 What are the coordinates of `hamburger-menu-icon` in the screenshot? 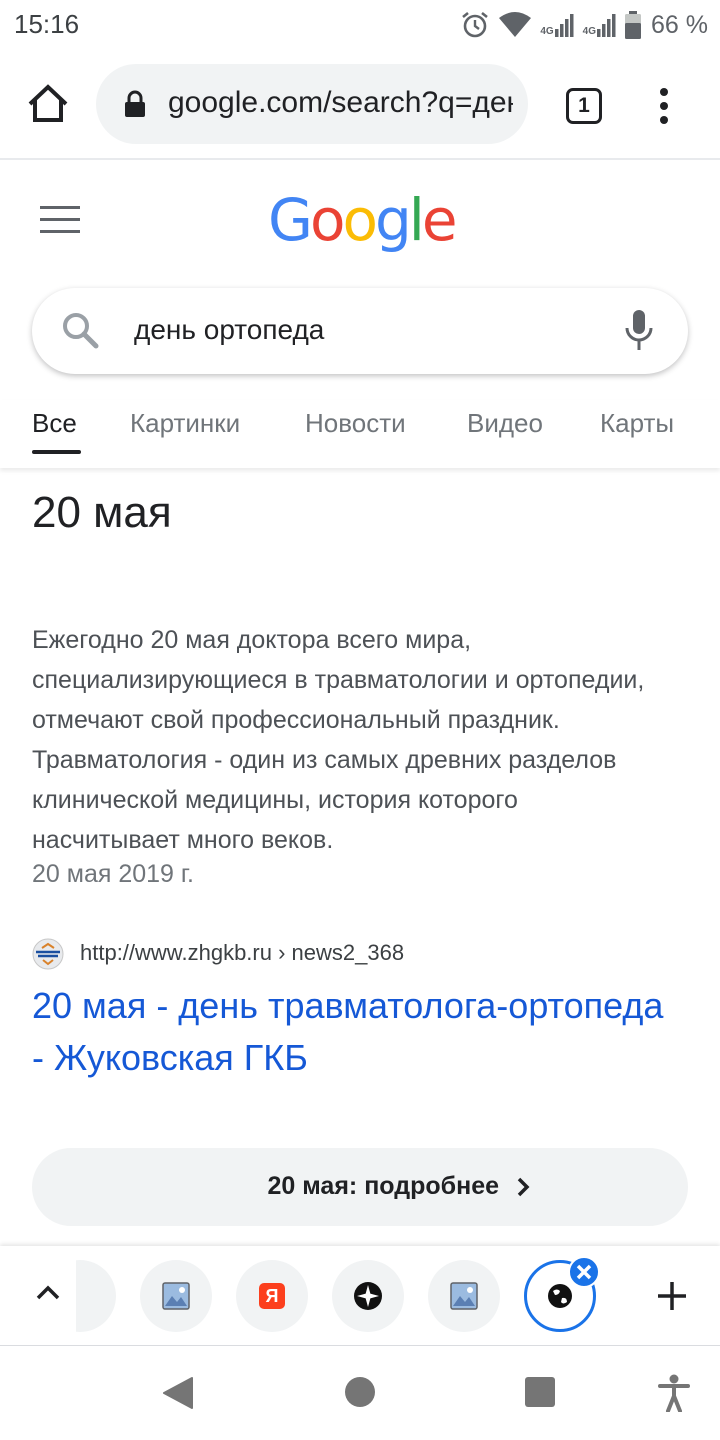 It's located at (60, 220).